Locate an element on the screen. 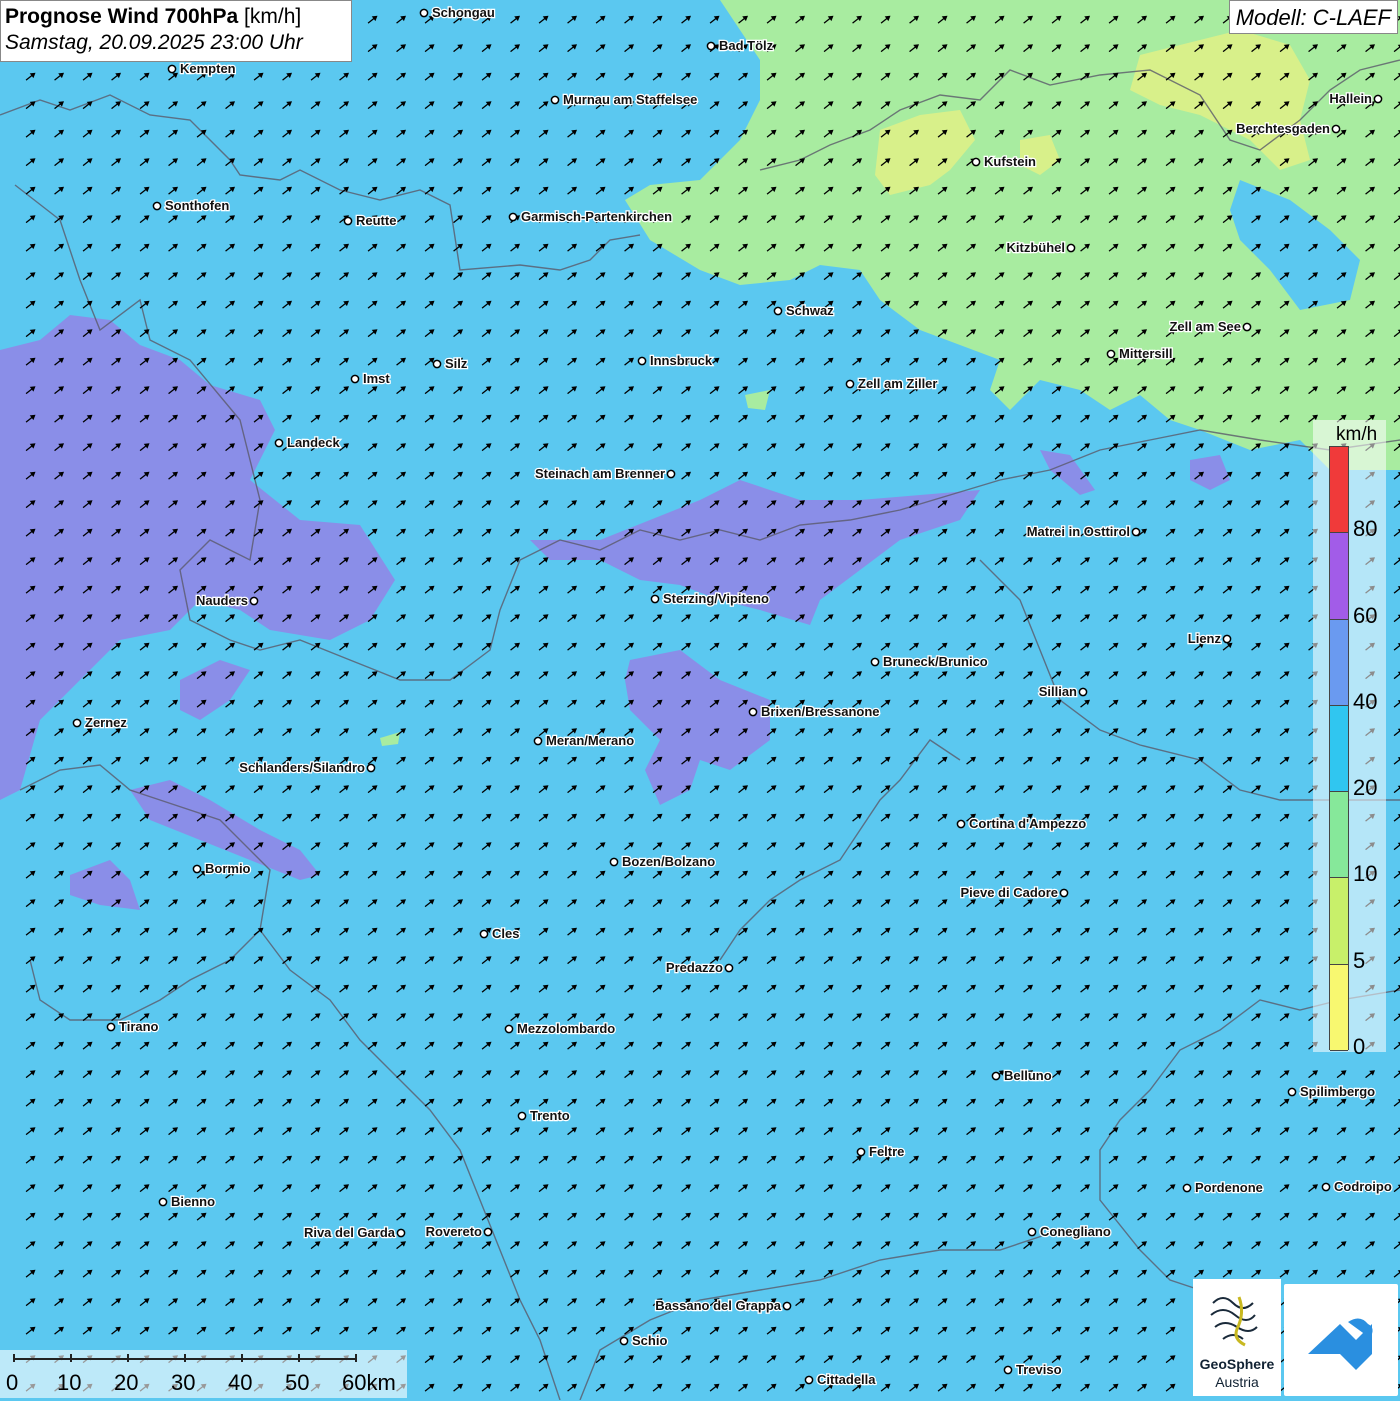 The height and width of the screenshot is (1401, 1400). city-marker: Meran/Merano is located at coordinates (584, 740).